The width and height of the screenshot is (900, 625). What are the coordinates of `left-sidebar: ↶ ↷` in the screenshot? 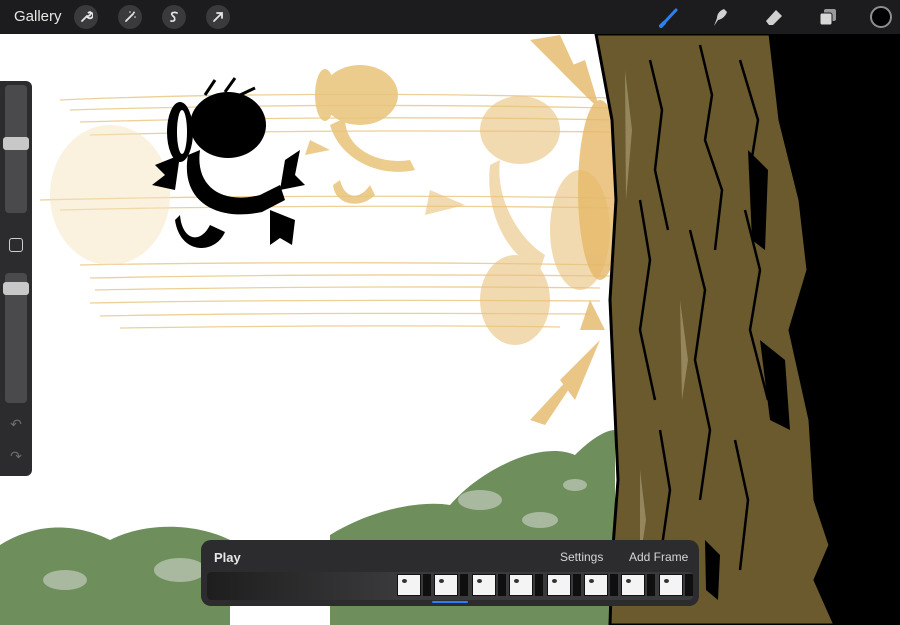 It's located at (16, 278).